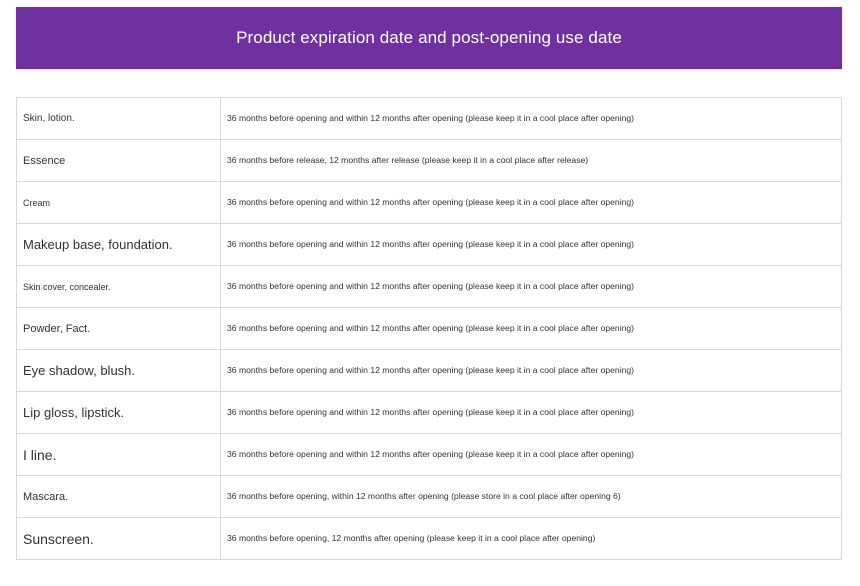 The image size is (860, 586). Describe the element at coordinates (118, 244) in the screenshot. I see `category-cell: Makeup base, foundation.` at that location.